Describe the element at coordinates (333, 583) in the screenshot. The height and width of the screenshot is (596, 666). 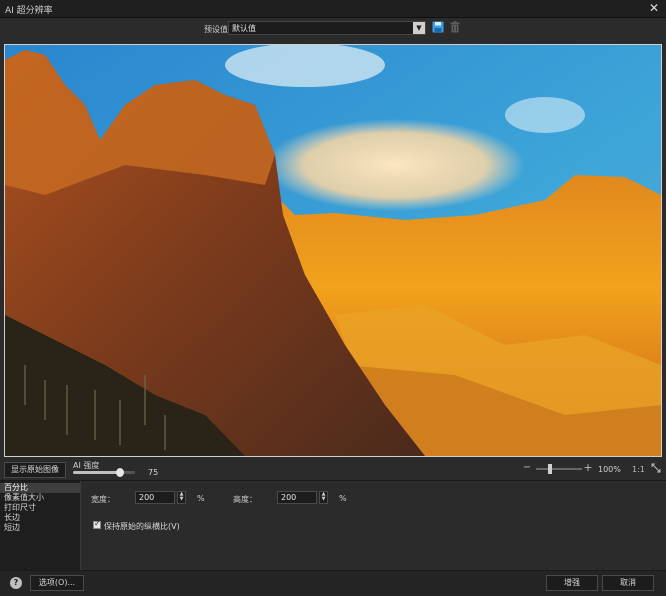
I see `dialog-footer: ? 选项(O)... 增强 取消` at that location.